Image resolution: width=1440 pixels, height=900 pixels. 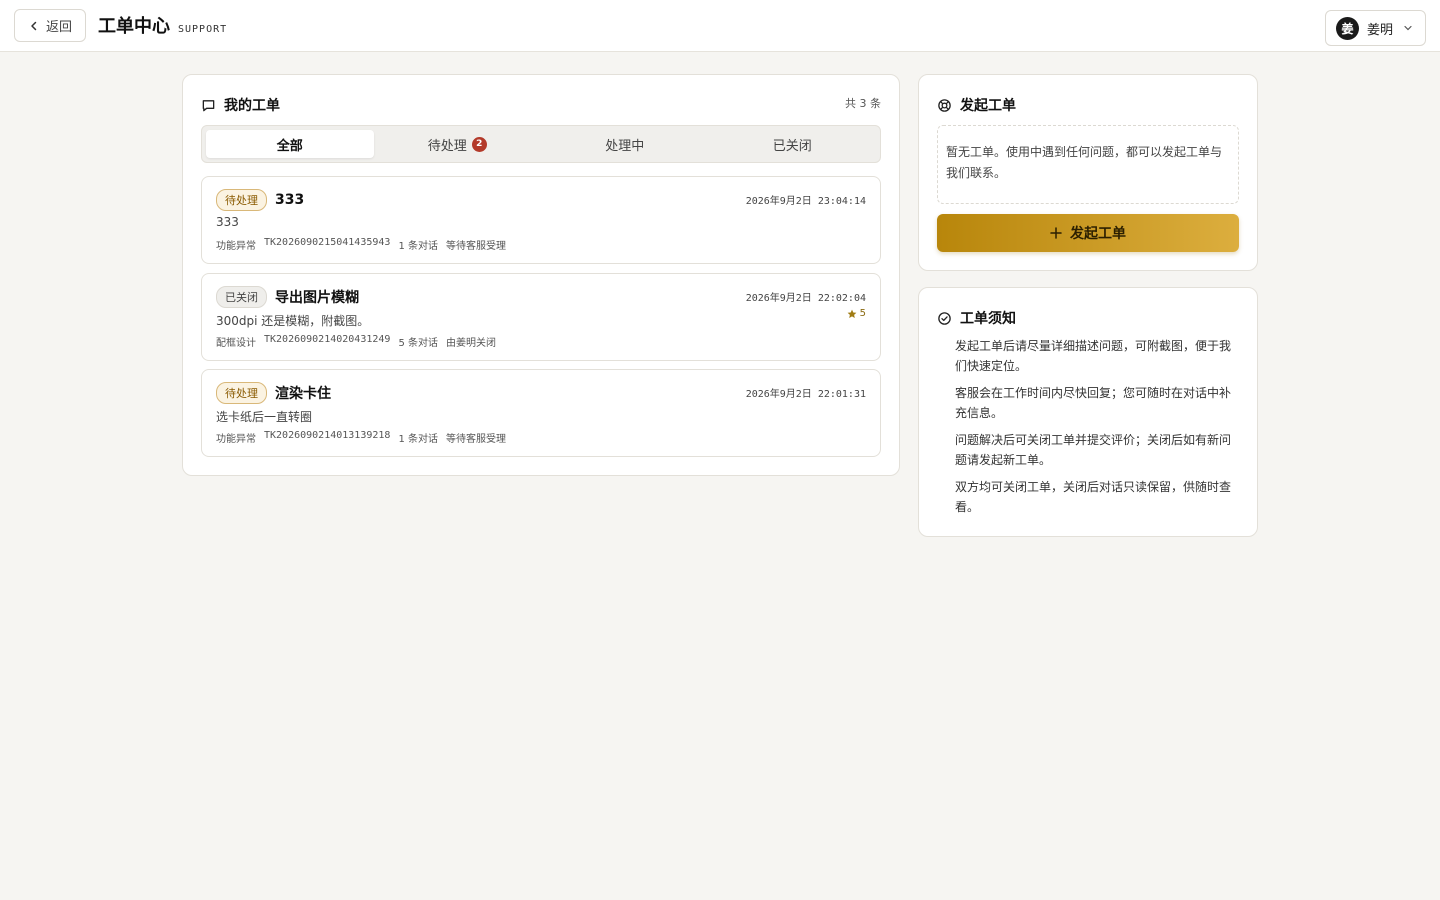 I want to click on ticket-replies: 5 条对话, so click(x=418, y=343).